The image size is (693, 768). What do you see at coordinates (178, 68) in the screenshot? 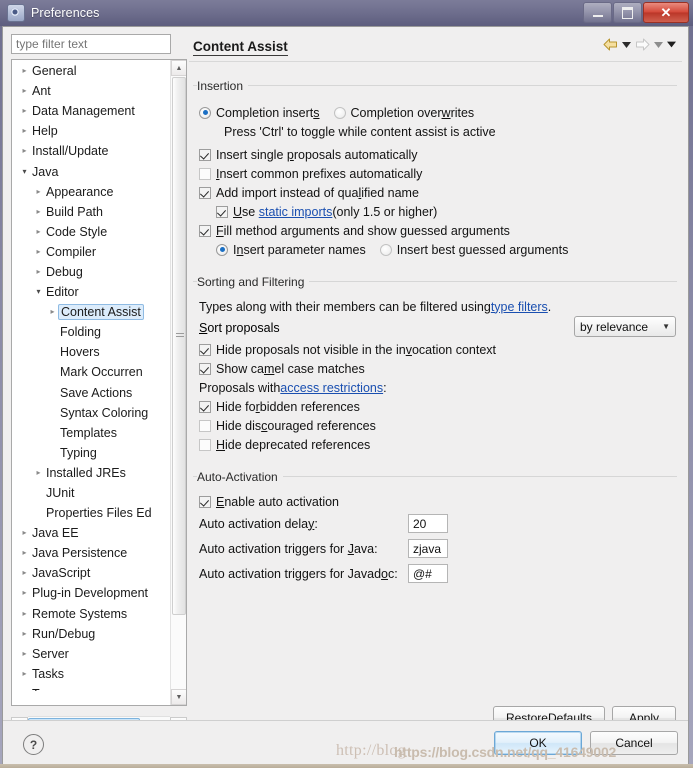
I see `scroll-up-icon: ▲` at bounding box center [178, 68].